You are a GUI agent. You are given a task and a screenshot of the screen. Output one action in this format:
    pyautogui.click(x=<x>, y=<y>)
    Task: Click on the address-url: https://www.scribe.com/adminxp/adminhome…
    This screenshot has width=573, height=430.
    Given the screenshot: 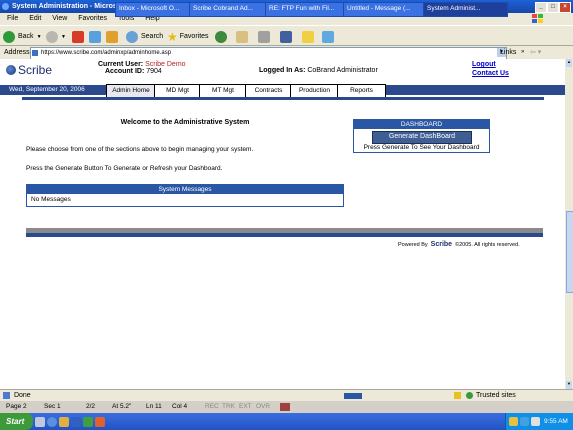 What is the action you would take?
    pyautogui.click(x=106, y=53)
    